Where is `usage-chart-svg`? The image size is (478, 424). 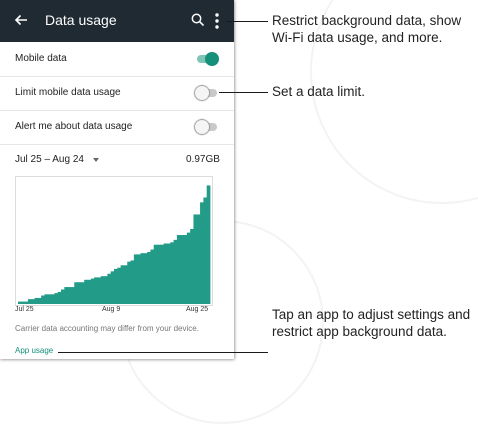 usage-chart-svg is located at coordinates (114, 244).